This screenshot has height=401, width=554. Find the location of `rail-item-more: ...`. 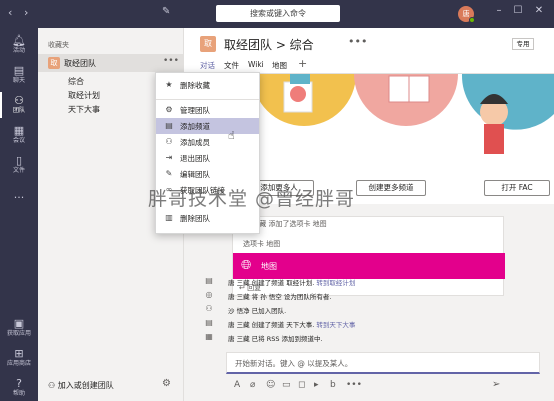

rail-item-more: ... is located at coordinates (19, 195).